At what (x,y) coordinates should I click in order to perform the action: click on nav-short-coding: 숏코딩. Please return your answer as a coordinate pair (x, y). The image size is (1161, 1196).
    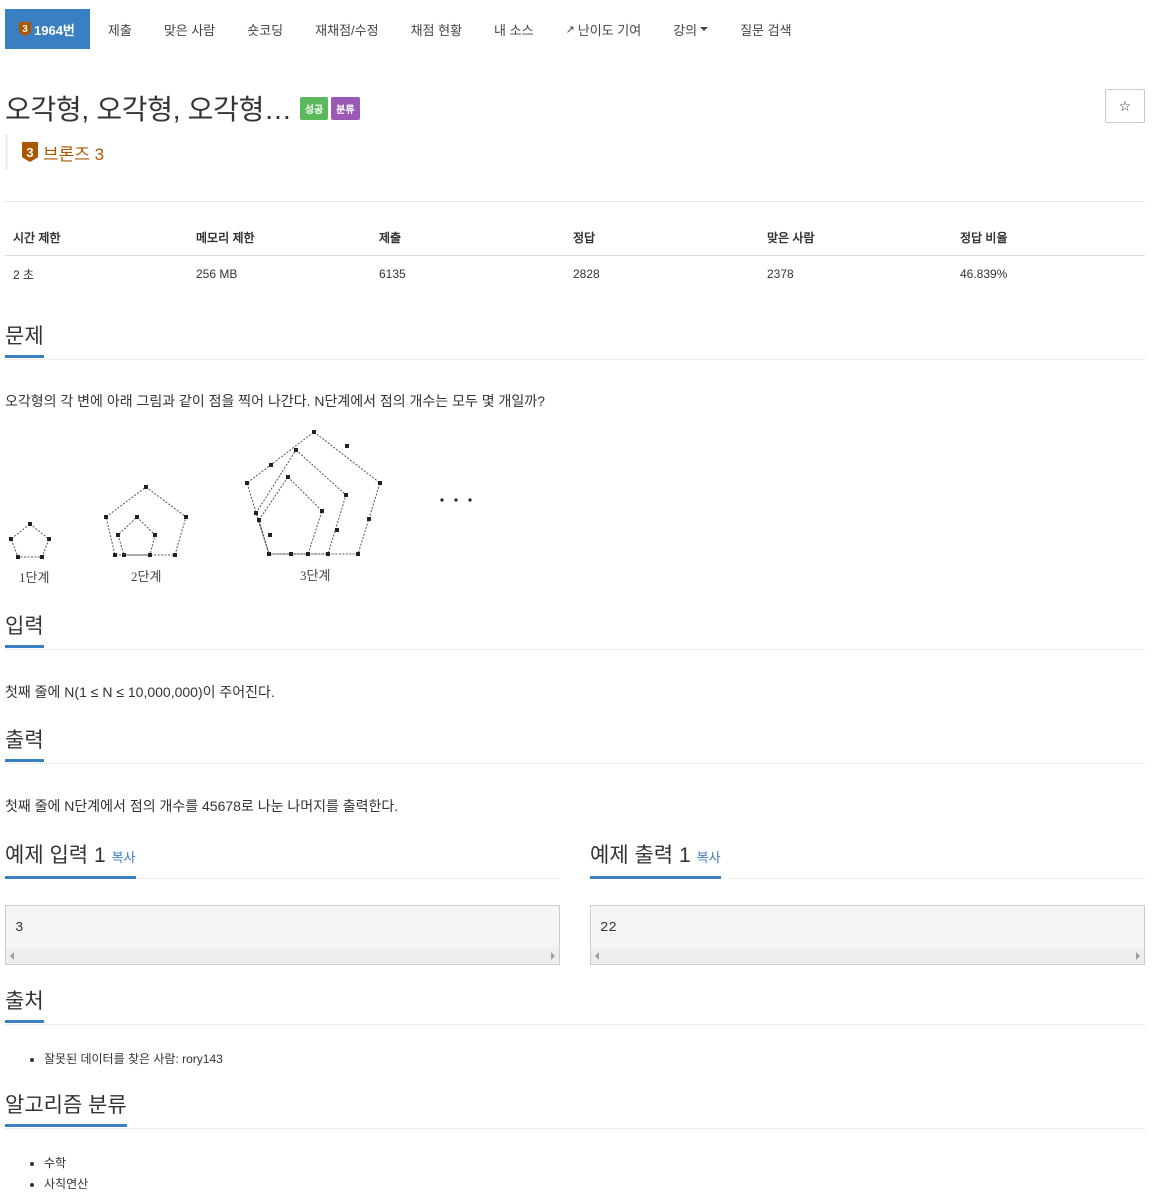
    Looking at the image, I should click on (265, 29).